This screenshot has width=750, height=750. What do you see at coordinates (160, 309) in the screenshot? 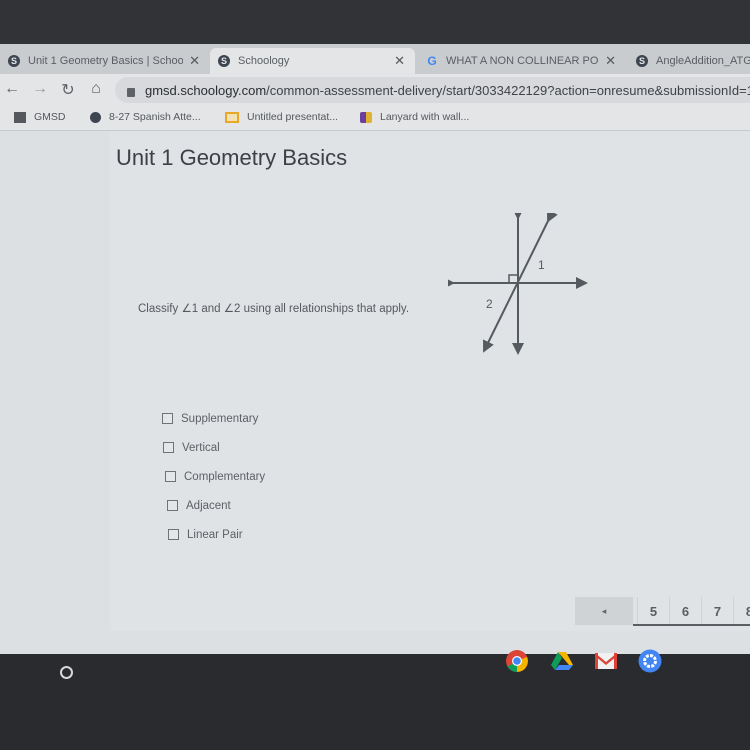
I see `question-prefix: Classify` at bounding box center [160, 309].